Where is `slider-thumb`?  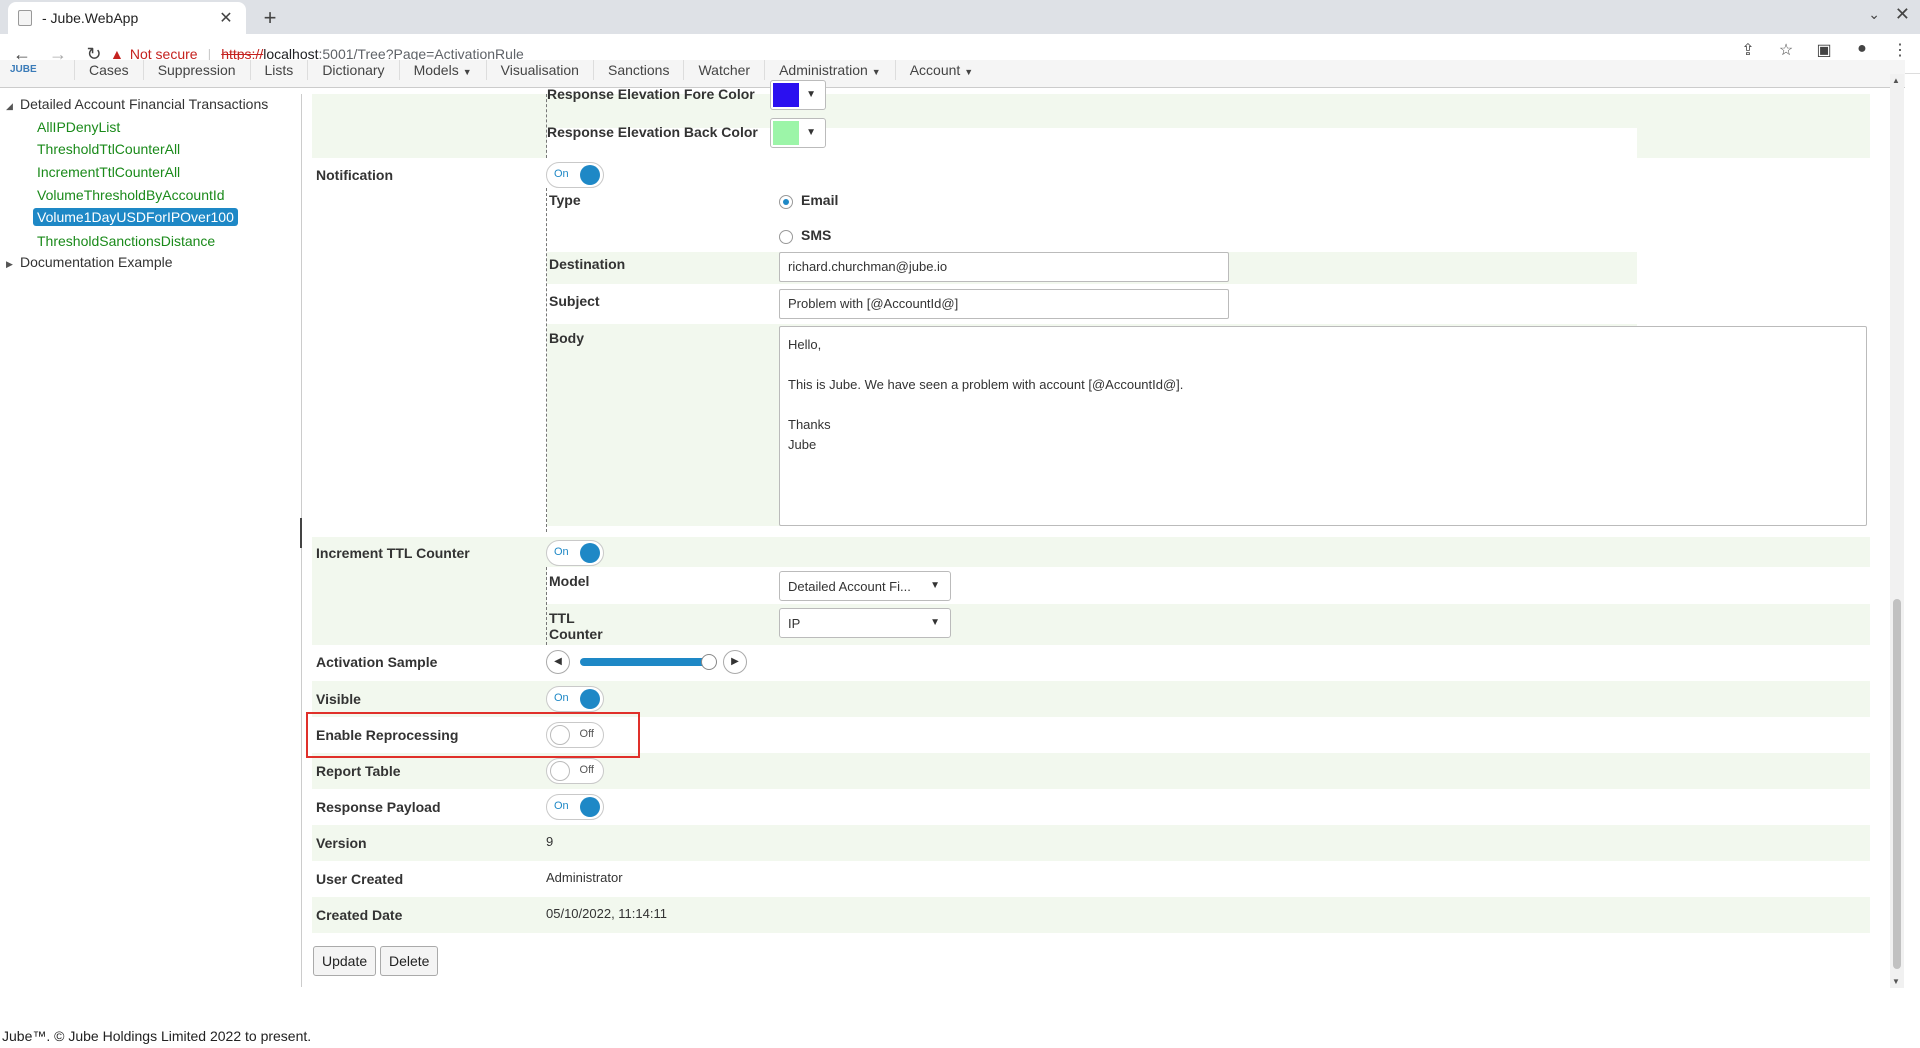
slider-thumb is located at coordinates (709, 662).